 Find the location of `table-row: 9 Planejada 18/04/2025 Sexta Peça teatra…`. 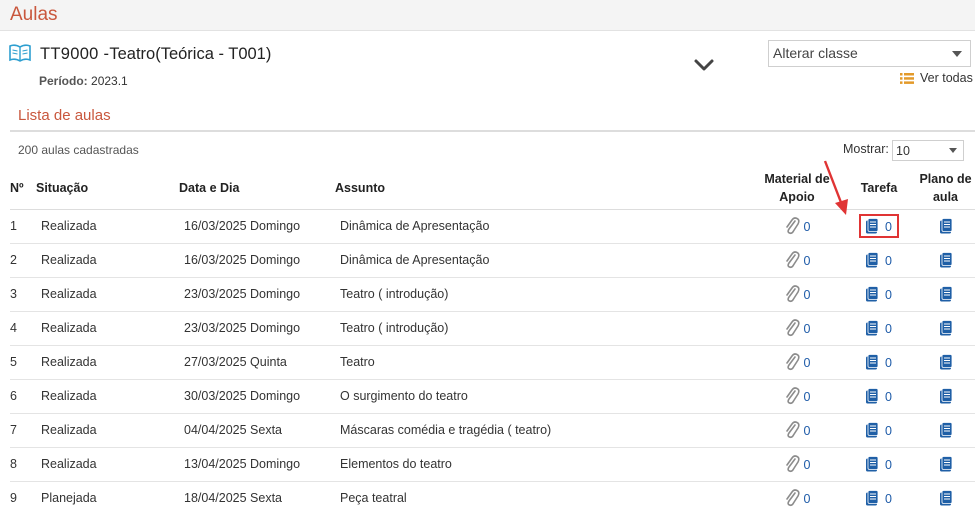

table-row: 9 Planejada 18/04/2025 Sexta Peça teatra… is located at coordinates (492, 496).